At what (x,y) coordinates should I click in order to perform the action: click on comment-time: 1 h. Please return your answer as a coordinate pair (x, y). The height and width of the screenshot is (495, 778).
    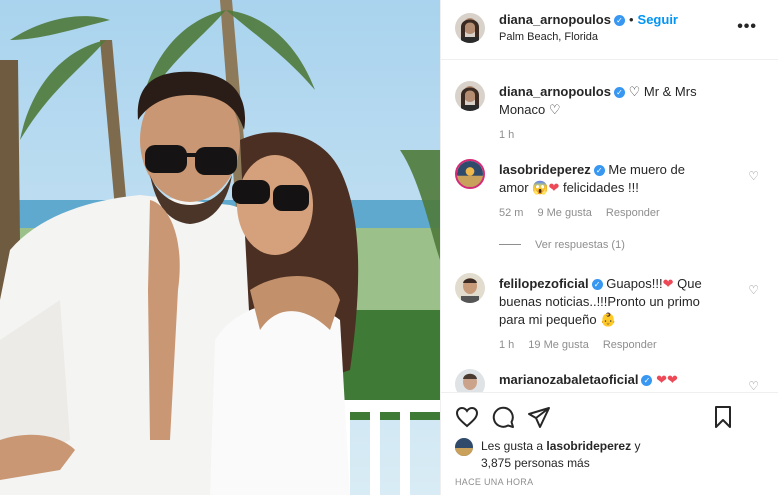
    Looking at the image, I should click on (506, 345).